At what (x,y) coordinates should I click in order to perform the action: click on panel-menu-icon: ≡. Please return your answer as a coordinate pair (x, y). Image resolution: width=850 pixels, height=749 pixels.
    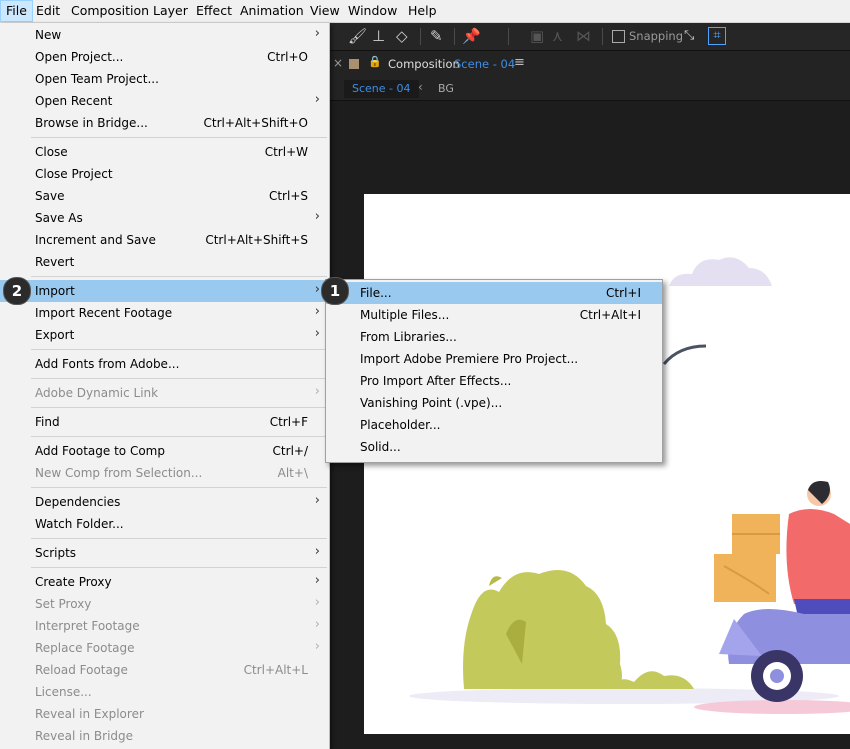
    Looking at the image, I should click on (519, 62).